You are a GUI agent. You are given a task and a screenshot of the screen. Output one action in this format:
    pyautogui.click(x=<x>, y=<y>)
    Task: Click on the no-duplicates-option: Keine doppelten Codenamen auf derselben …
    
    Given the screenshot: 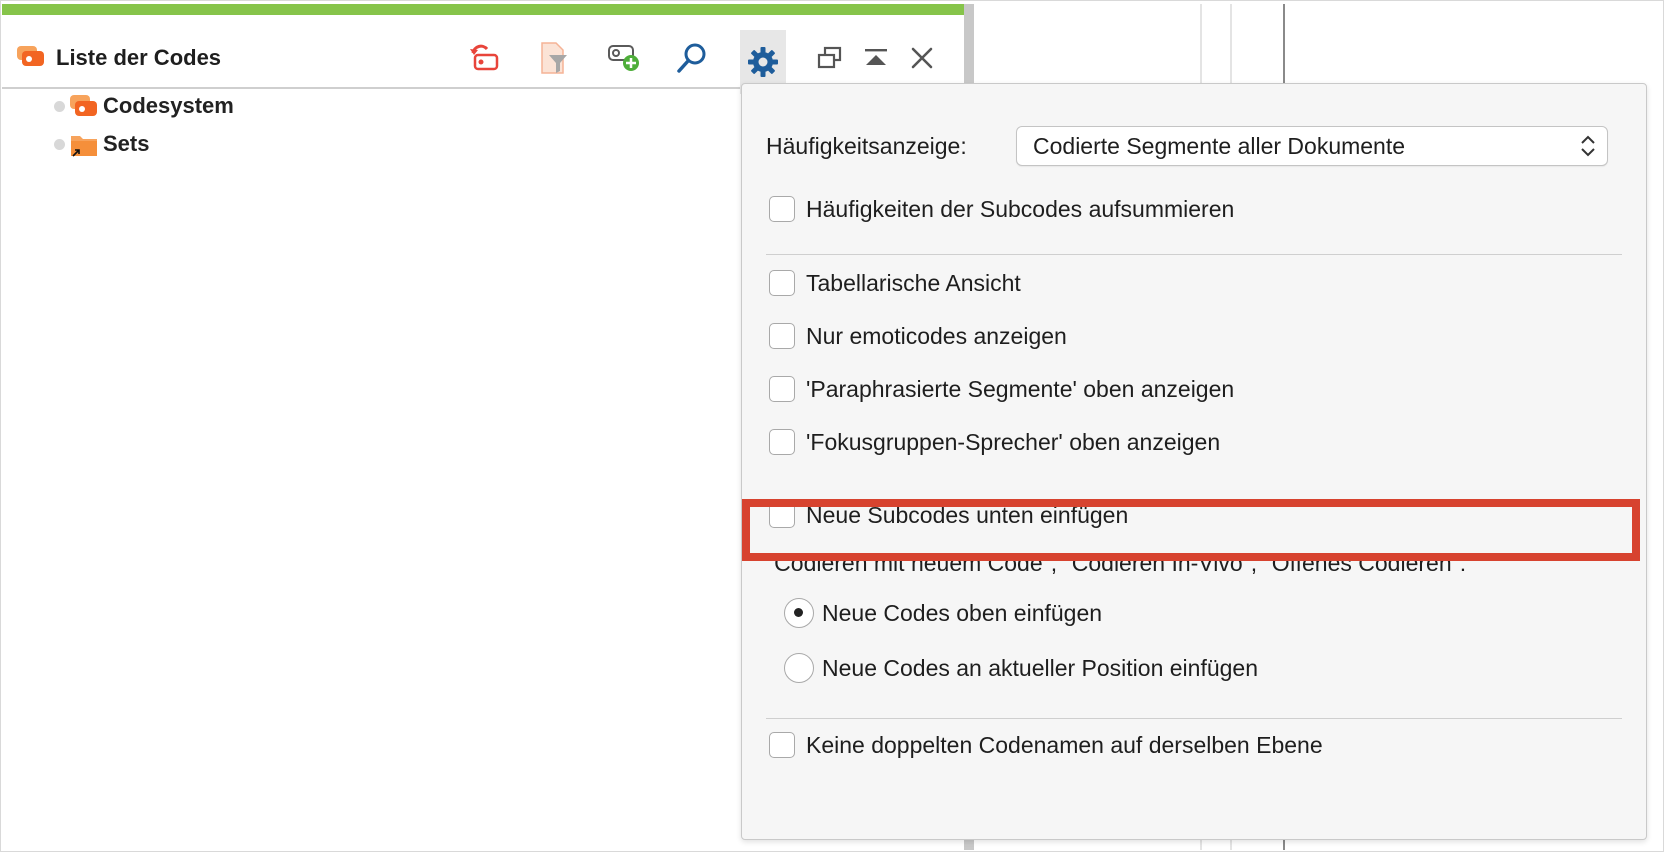 What is the action you would take?
    pyautogui.click(x=1046, y=745)
    